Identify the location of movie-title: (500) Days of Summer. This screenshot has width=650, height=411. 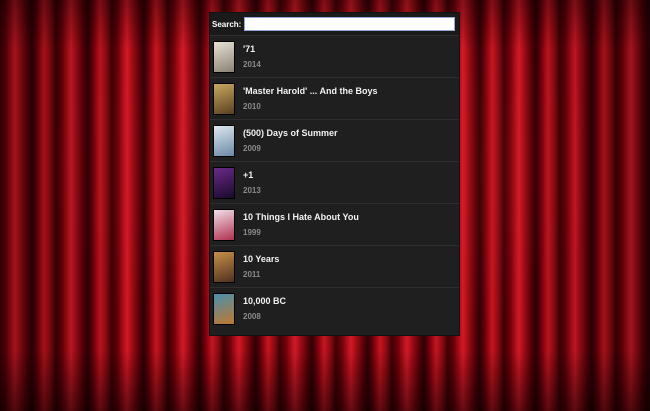
(290, 132).